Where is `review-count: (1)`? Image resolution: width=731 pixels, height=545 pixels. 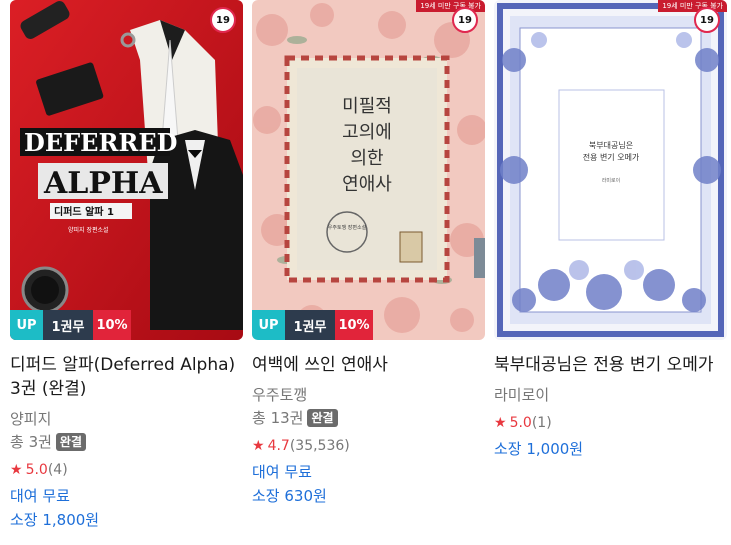
review-count: (1) is located at coordinates (541, 423).